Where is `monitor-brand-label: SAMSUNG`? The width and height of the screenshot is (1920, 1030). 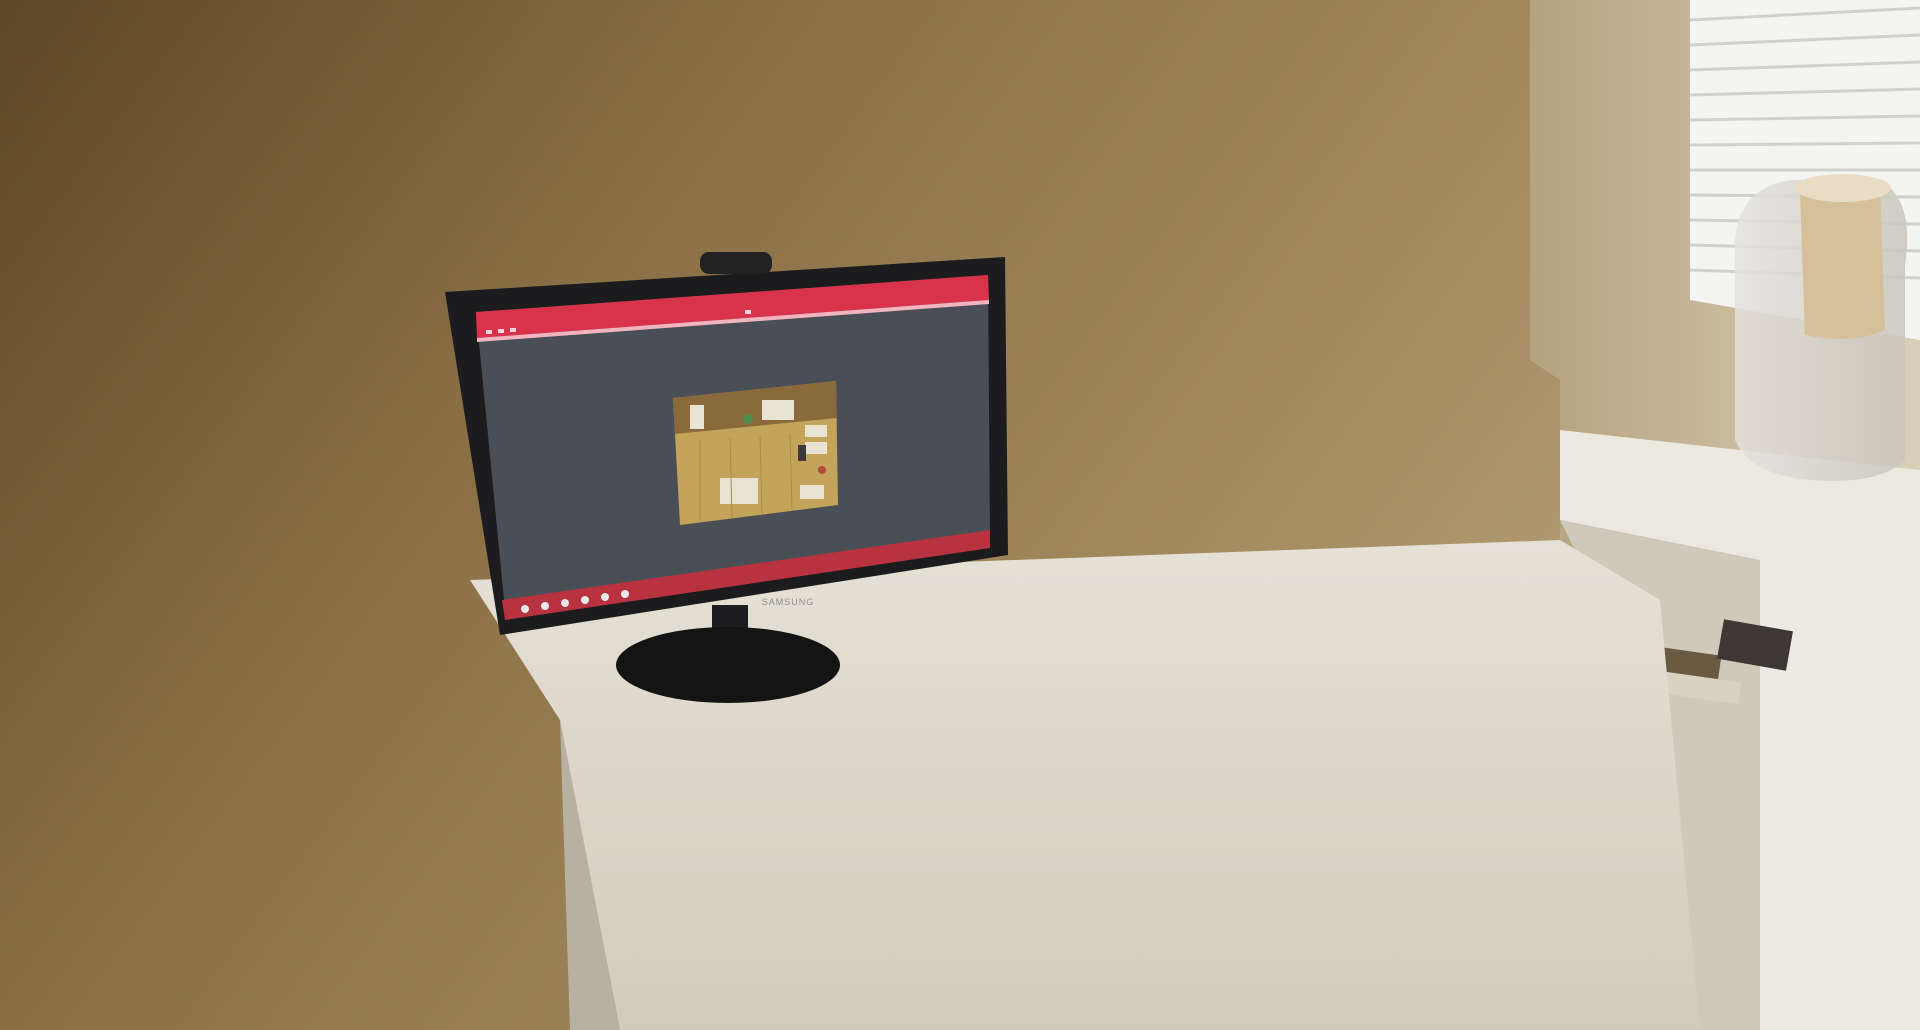 monitor-brand-label: SAMSUNG is located at coordinates (788, 602).